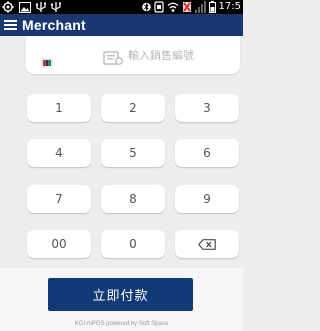 The image size is (320, 331). Describe the element at coordinates (31, 7) in the screenshot. I see `status-bar-left` at that location.